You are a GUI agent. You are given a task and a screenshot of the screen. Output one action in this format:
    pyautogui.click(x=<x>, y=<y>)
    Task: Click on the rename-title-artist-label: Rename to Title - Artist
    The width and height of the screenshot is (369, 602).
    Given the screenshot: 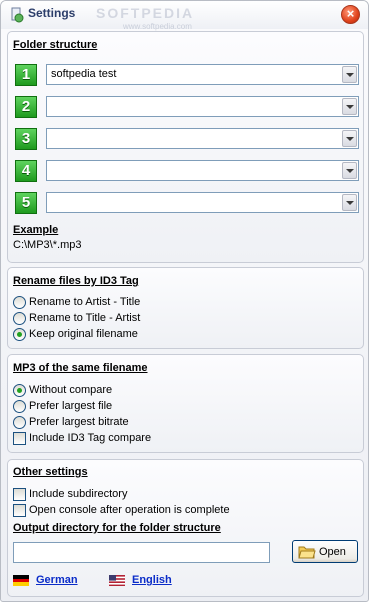 What is the action you would take?
    pyautogui.click(x=85, y=318)
    